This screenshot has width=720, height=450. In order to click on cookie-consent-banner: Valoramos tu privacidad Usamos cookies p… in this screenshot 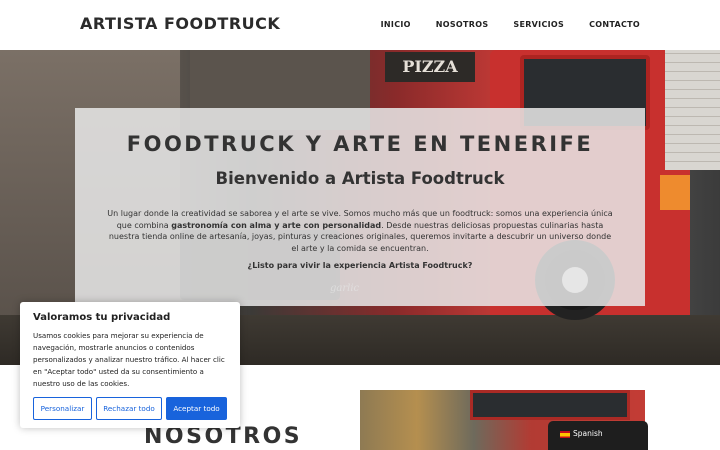, I will do `click(130, 365)`.